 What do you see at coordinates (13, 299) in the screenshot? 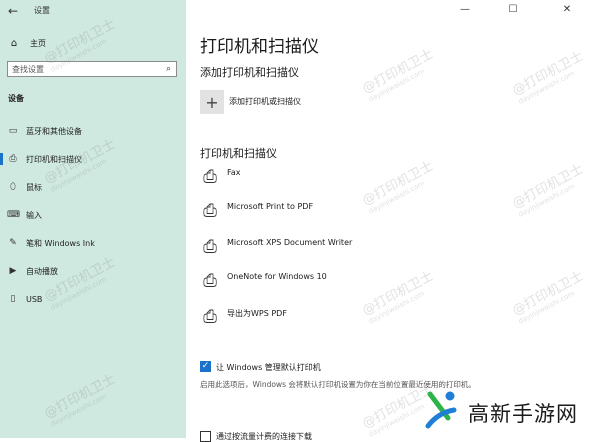
I see `usb-icon: ▯` at bounding box center [13, 299].